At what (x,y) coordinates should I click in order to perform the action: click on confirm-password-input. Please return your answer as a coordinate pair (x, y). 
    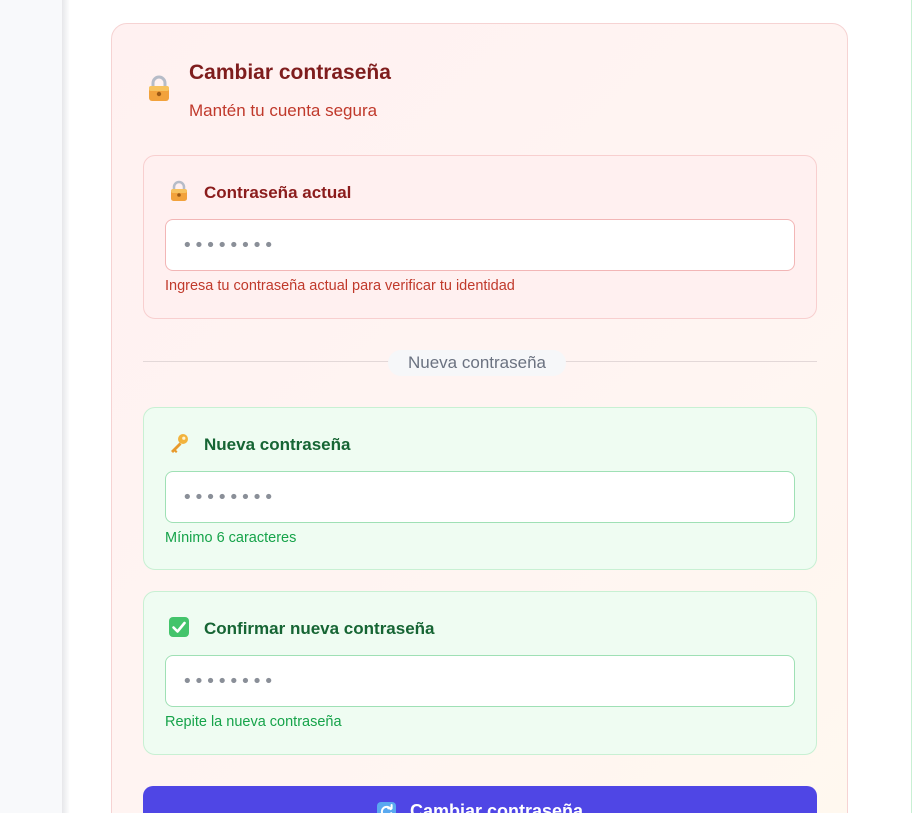
    Looking at the image, I should click on (480, 681).